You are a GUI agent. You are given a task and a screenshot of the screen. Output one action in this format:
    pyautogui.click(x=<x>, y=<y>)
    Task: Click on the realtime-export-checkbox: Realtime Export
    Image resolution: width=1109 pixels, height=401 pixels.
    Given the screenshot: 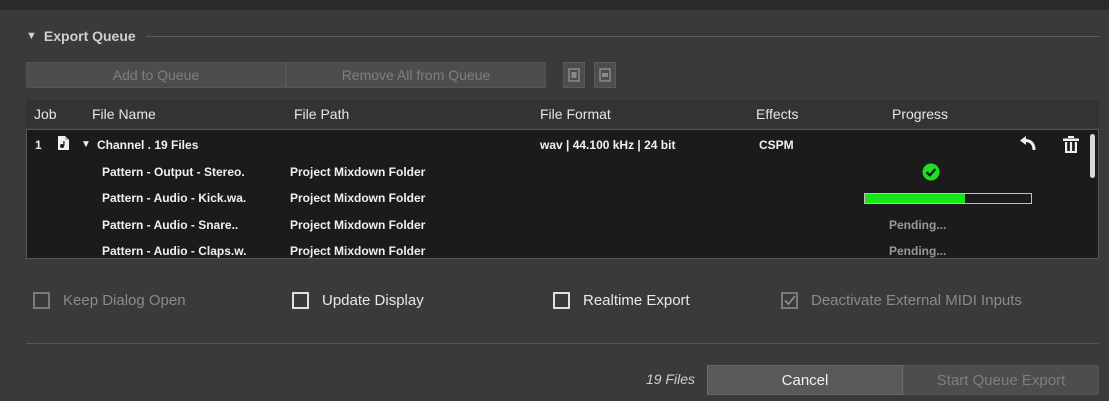 What is the action you would take?
    pyautogui.click(x=621, y=300)
    